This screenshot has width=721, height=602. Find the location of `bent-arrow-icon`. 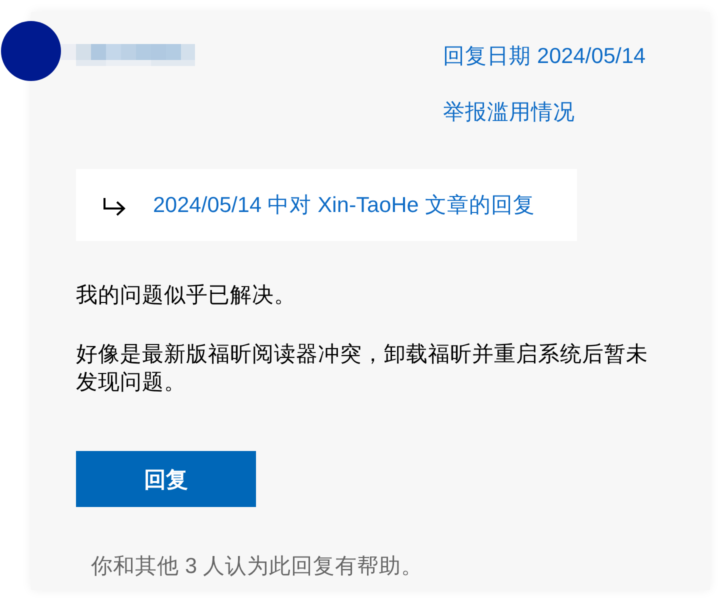

bent-arrow-icon is located at coordinates (114, 207).